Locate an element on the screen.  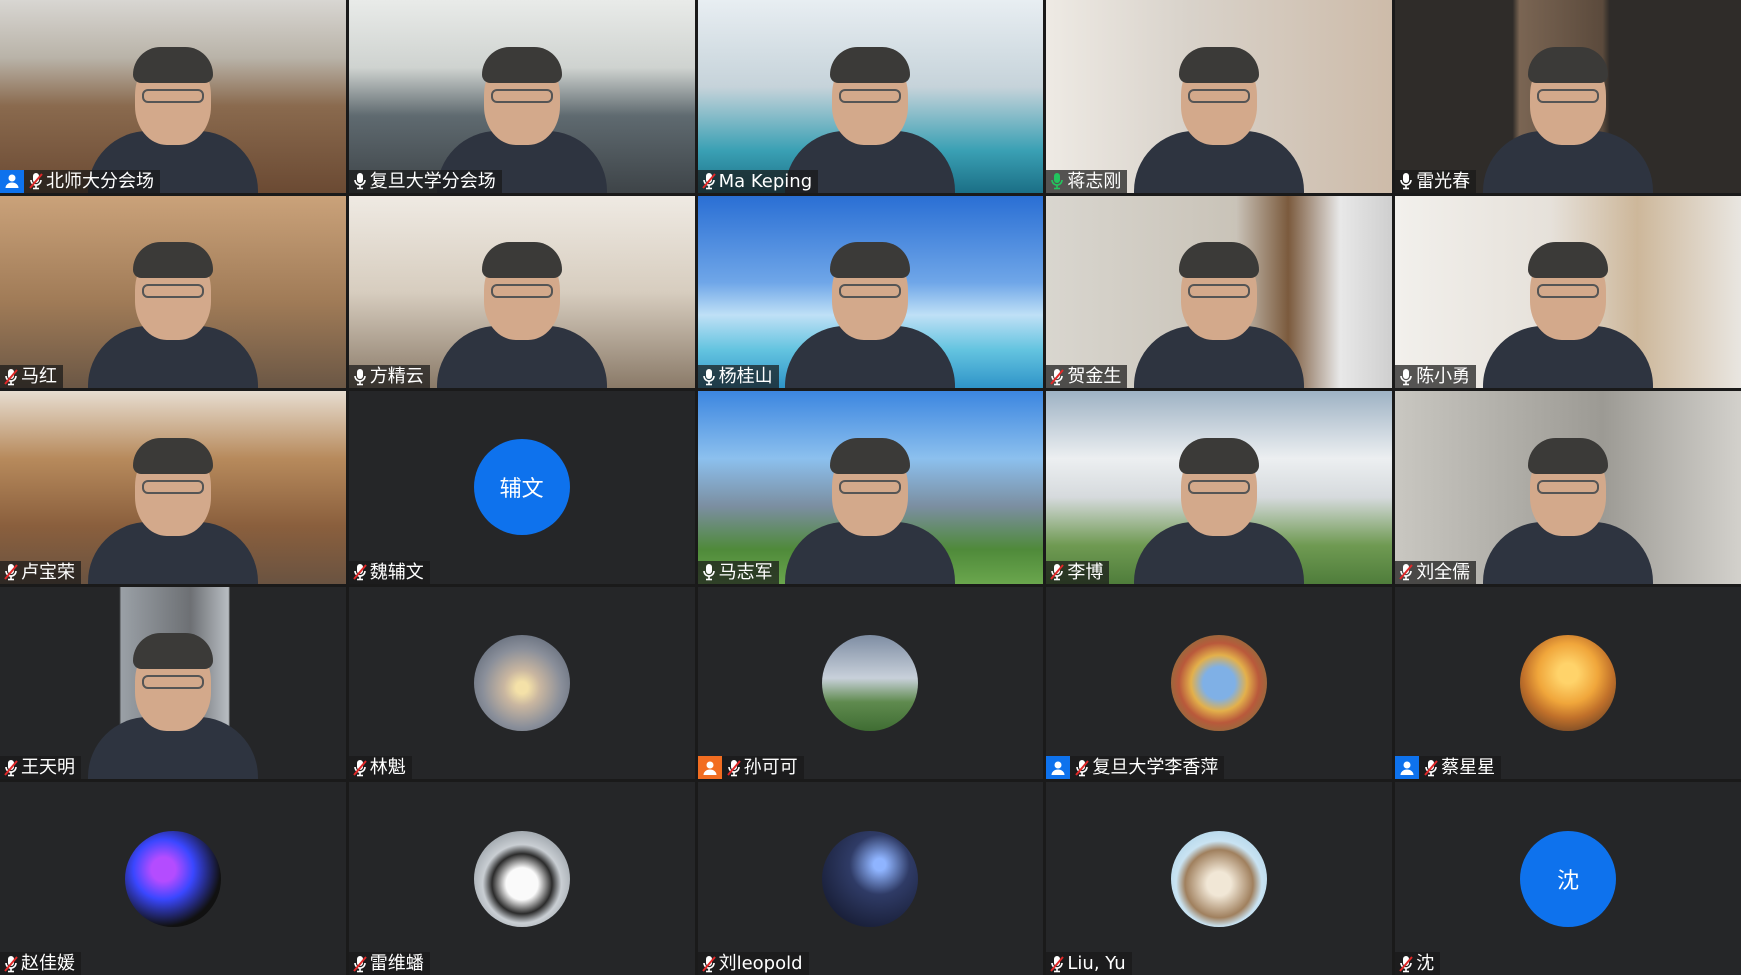
participant-name-label: 魏辅文 is located at coordinates (389, 572).